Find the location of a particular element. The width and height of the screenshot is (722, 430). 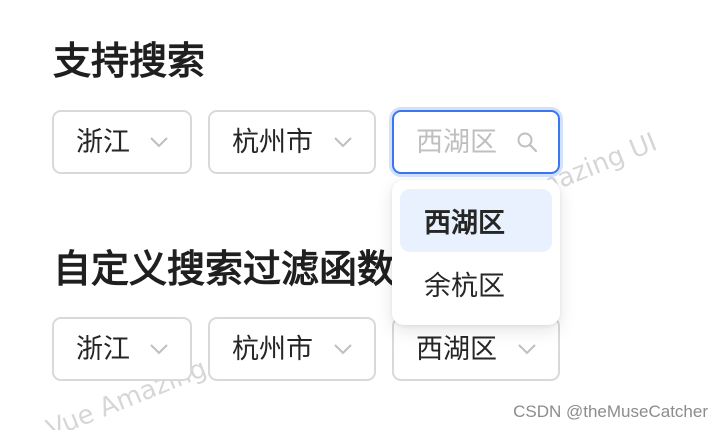

district-select-value: 西湖区 is located at coordinates (456, 349).